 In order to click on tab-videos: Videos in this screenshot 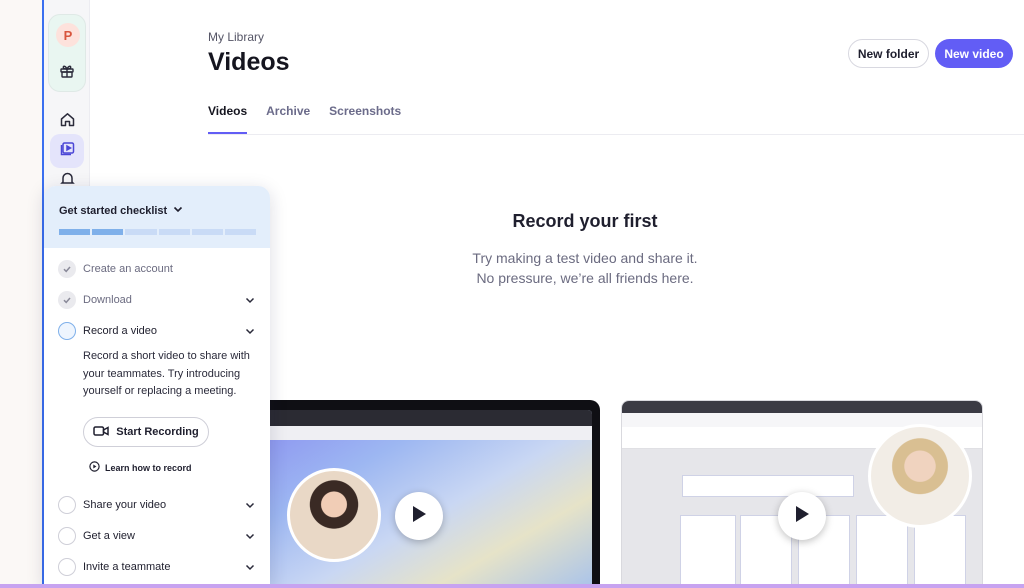, I will do `click(228, 119)`.